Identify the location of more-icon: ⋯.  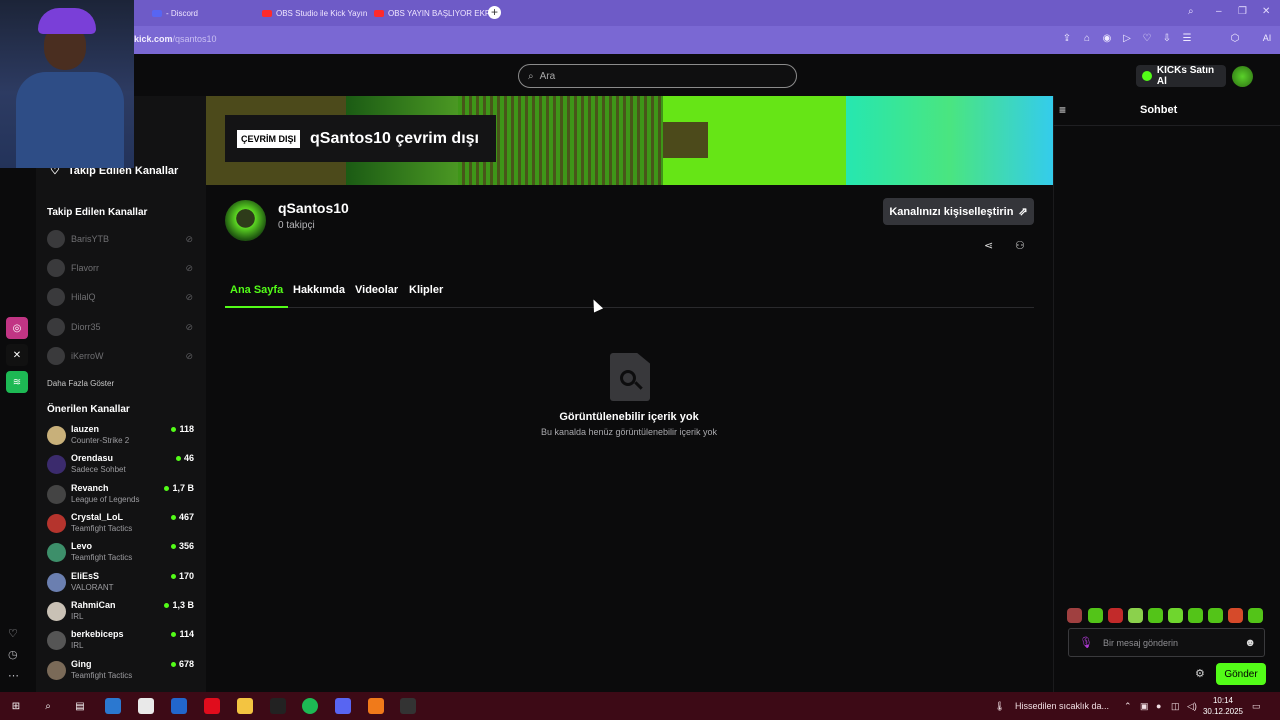
(13, 675).